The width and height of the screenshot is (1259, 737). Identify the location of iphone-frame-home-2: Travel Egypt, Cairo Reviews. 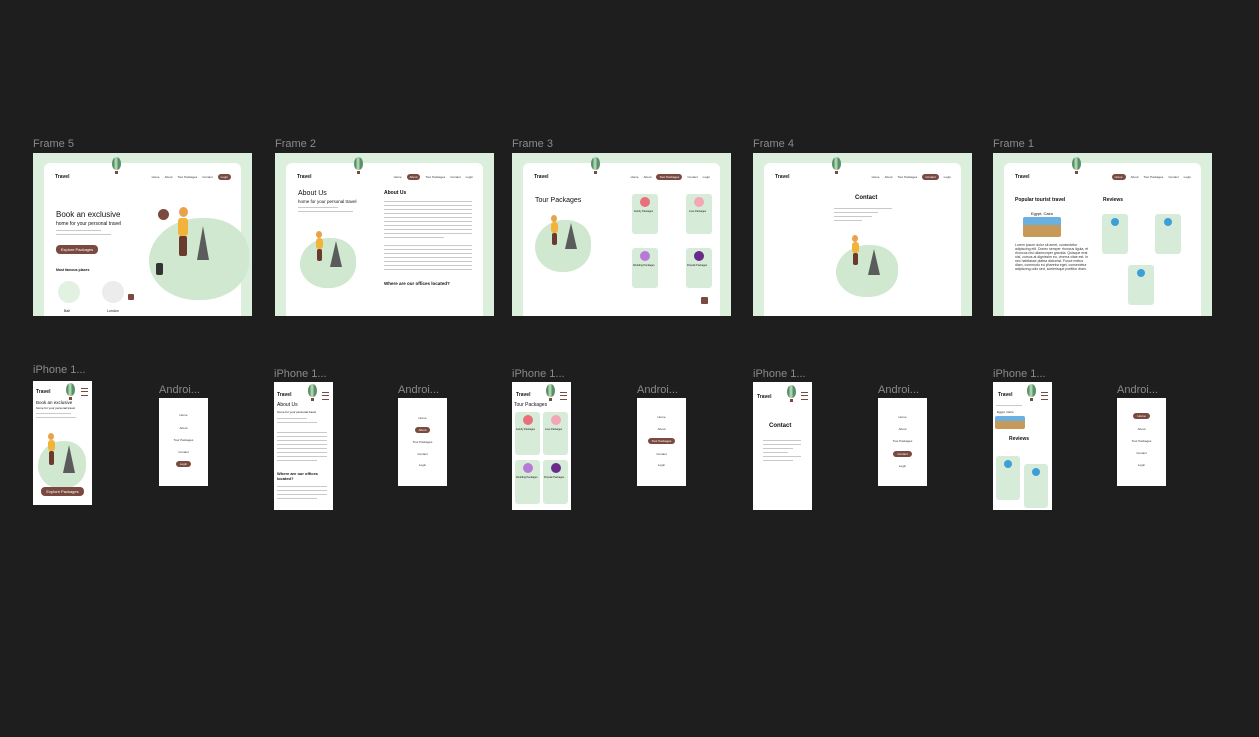
(1022, 446).